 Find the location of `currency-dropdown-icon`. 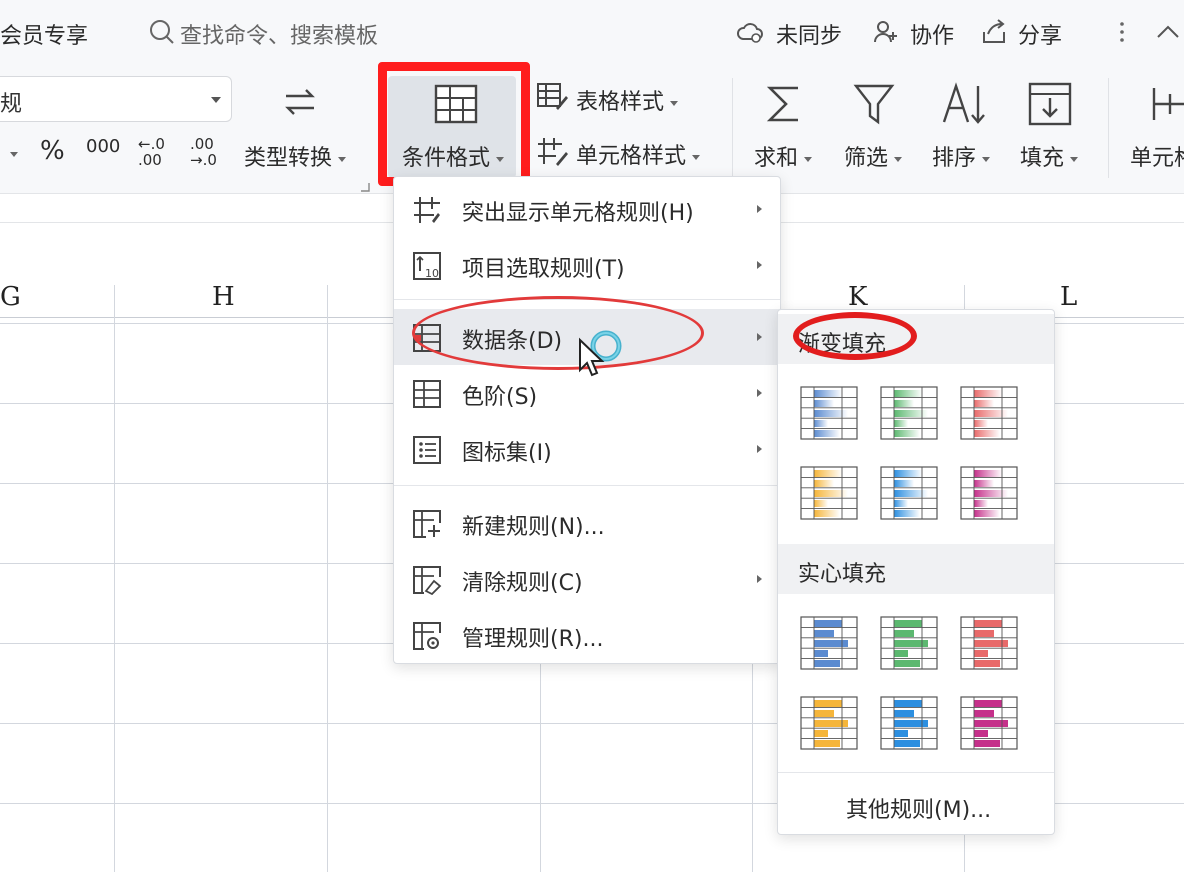

currency-dropdown-icon is located at coordinates (14, 154).